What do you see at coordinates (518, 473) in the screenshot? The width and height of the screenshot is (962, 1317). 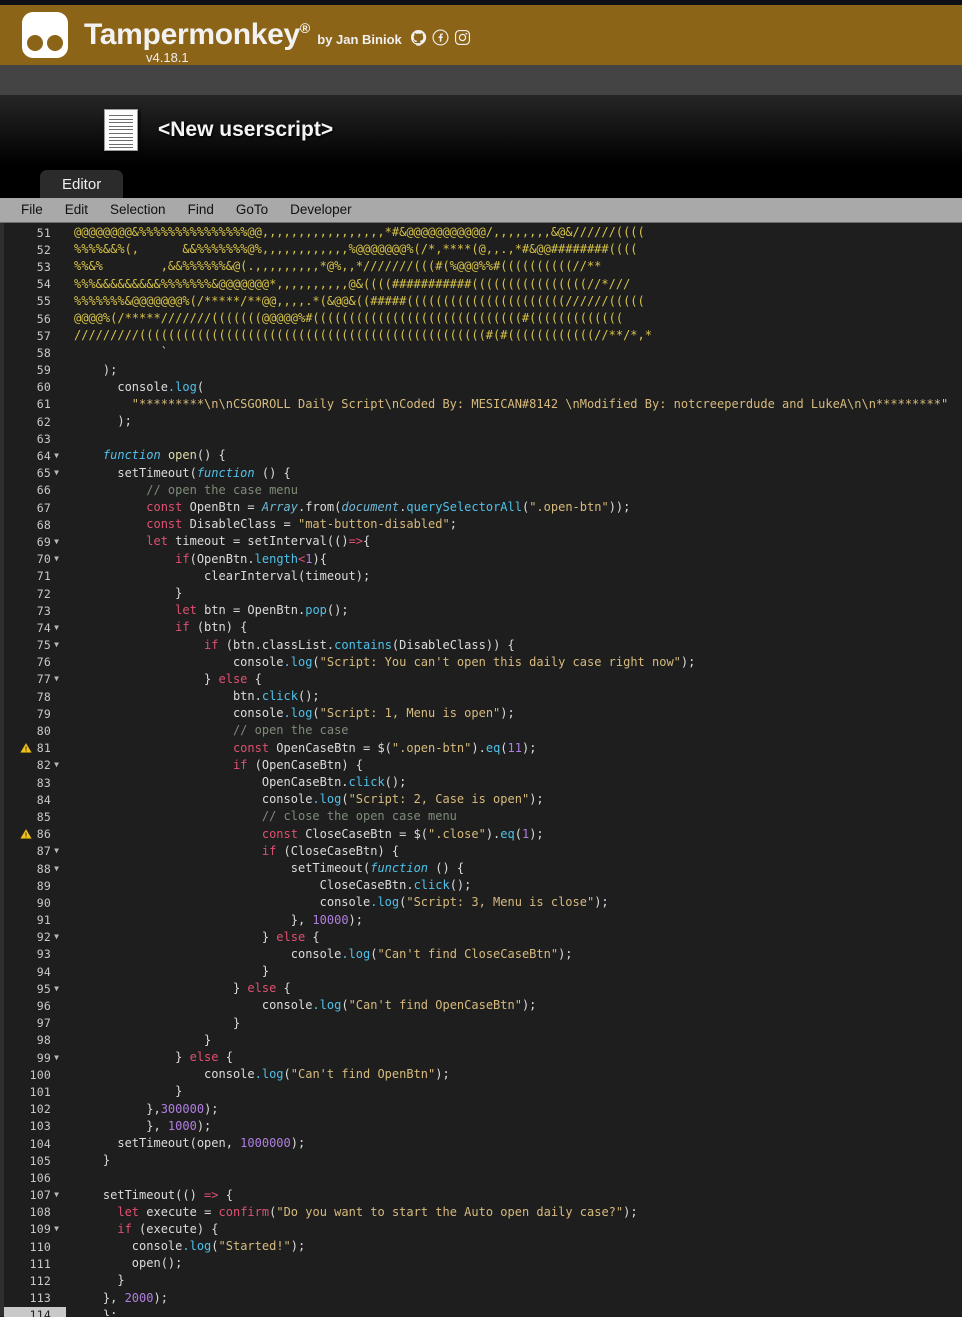 I see `code-line-65: setTimeout(function () {` at bounding box center [518, 473].